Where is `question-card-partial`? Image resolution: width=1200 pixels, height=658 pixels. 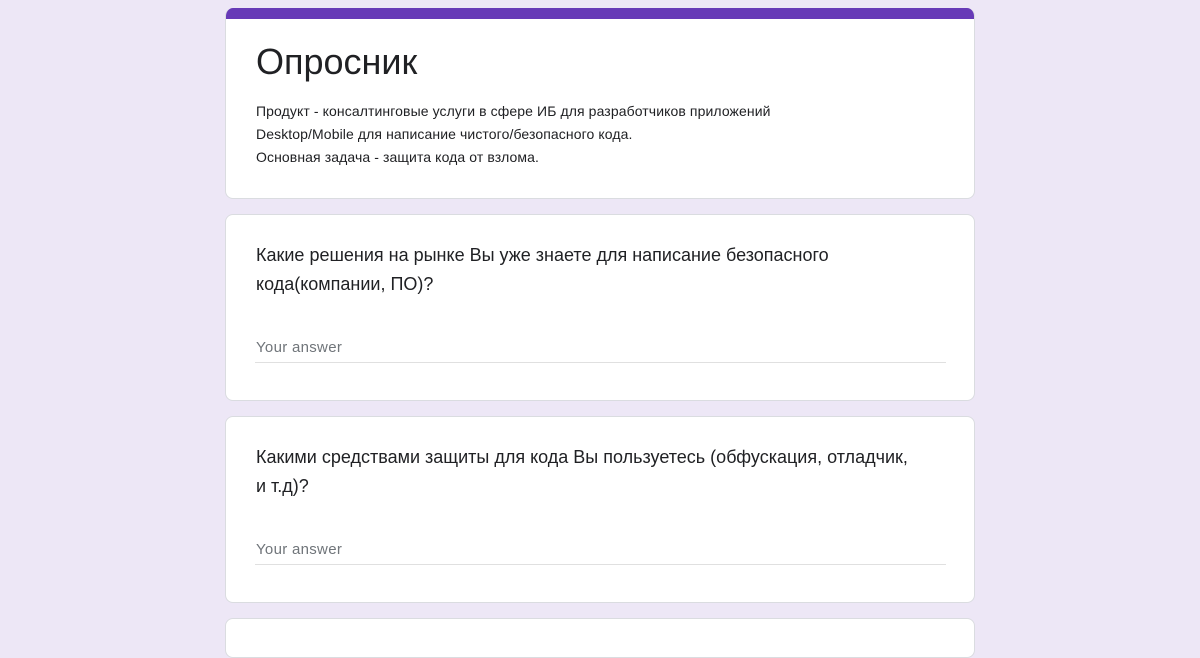 question-card-partial is located at coordinates (600, 638).